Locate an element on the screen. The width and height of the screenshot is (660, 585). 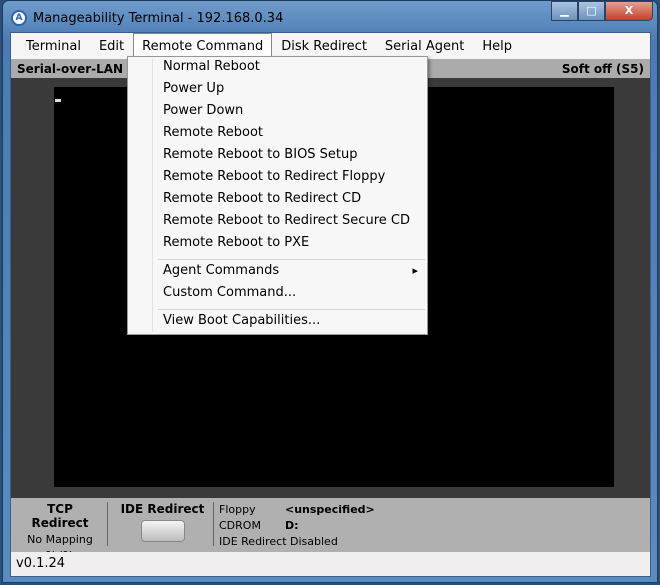
floppy-label: Floppy is located at coordinates (237, 509).